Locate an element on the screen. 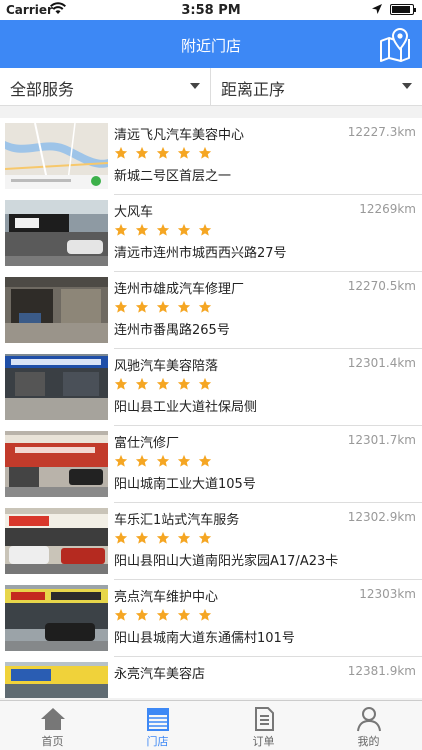  home-icon is located at coordinates (53, 719).